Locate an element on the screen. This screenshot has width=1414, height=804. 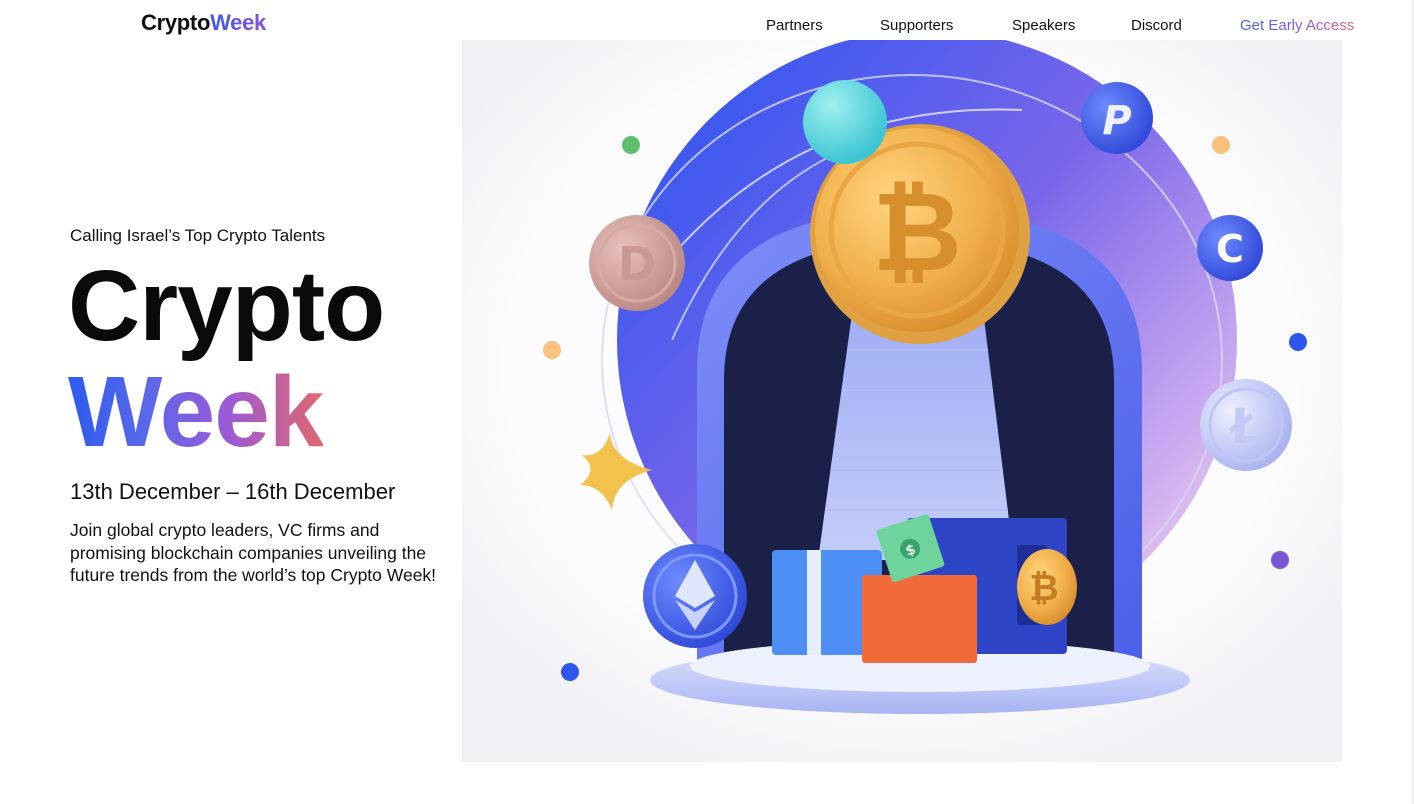
svg-text: P is located at coordinates (1116, 121).